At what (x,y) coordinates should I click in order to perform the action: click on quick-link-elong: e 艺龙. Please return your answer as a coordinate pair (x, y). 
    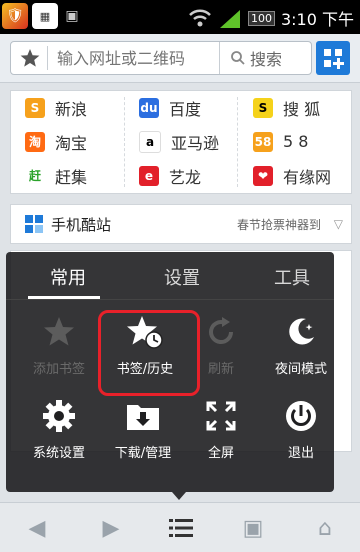
    Looking at the image, I should click on (181, 175).